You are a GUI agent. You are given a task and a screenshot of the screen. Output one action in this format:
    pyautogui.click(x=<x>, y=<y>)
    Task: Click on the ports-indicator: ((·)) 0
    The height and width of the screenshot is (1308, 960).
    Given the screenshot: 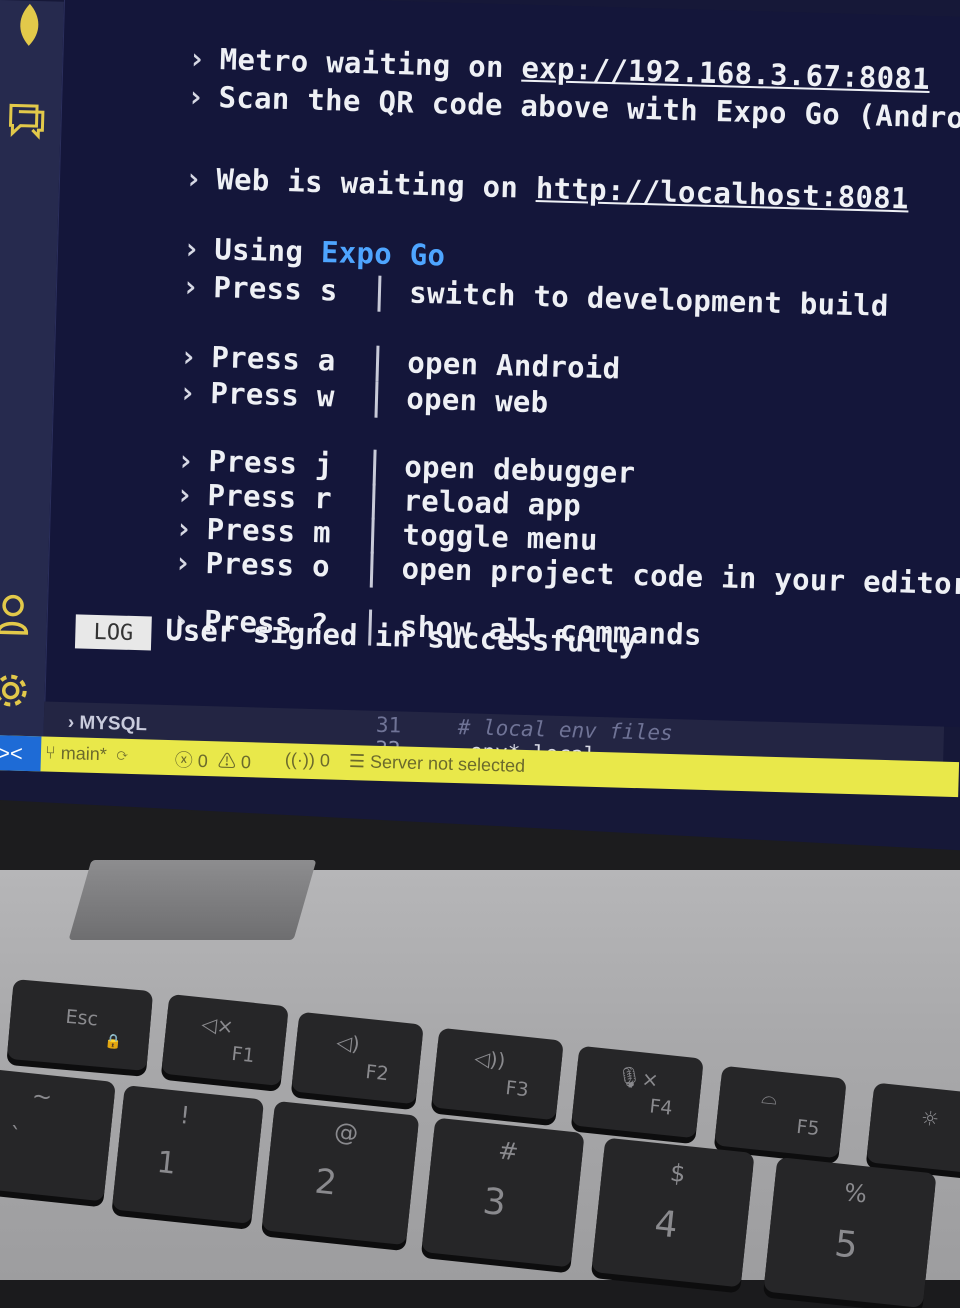 What is the action you would take?
    pyautogui.click(x=308, y=760)
    